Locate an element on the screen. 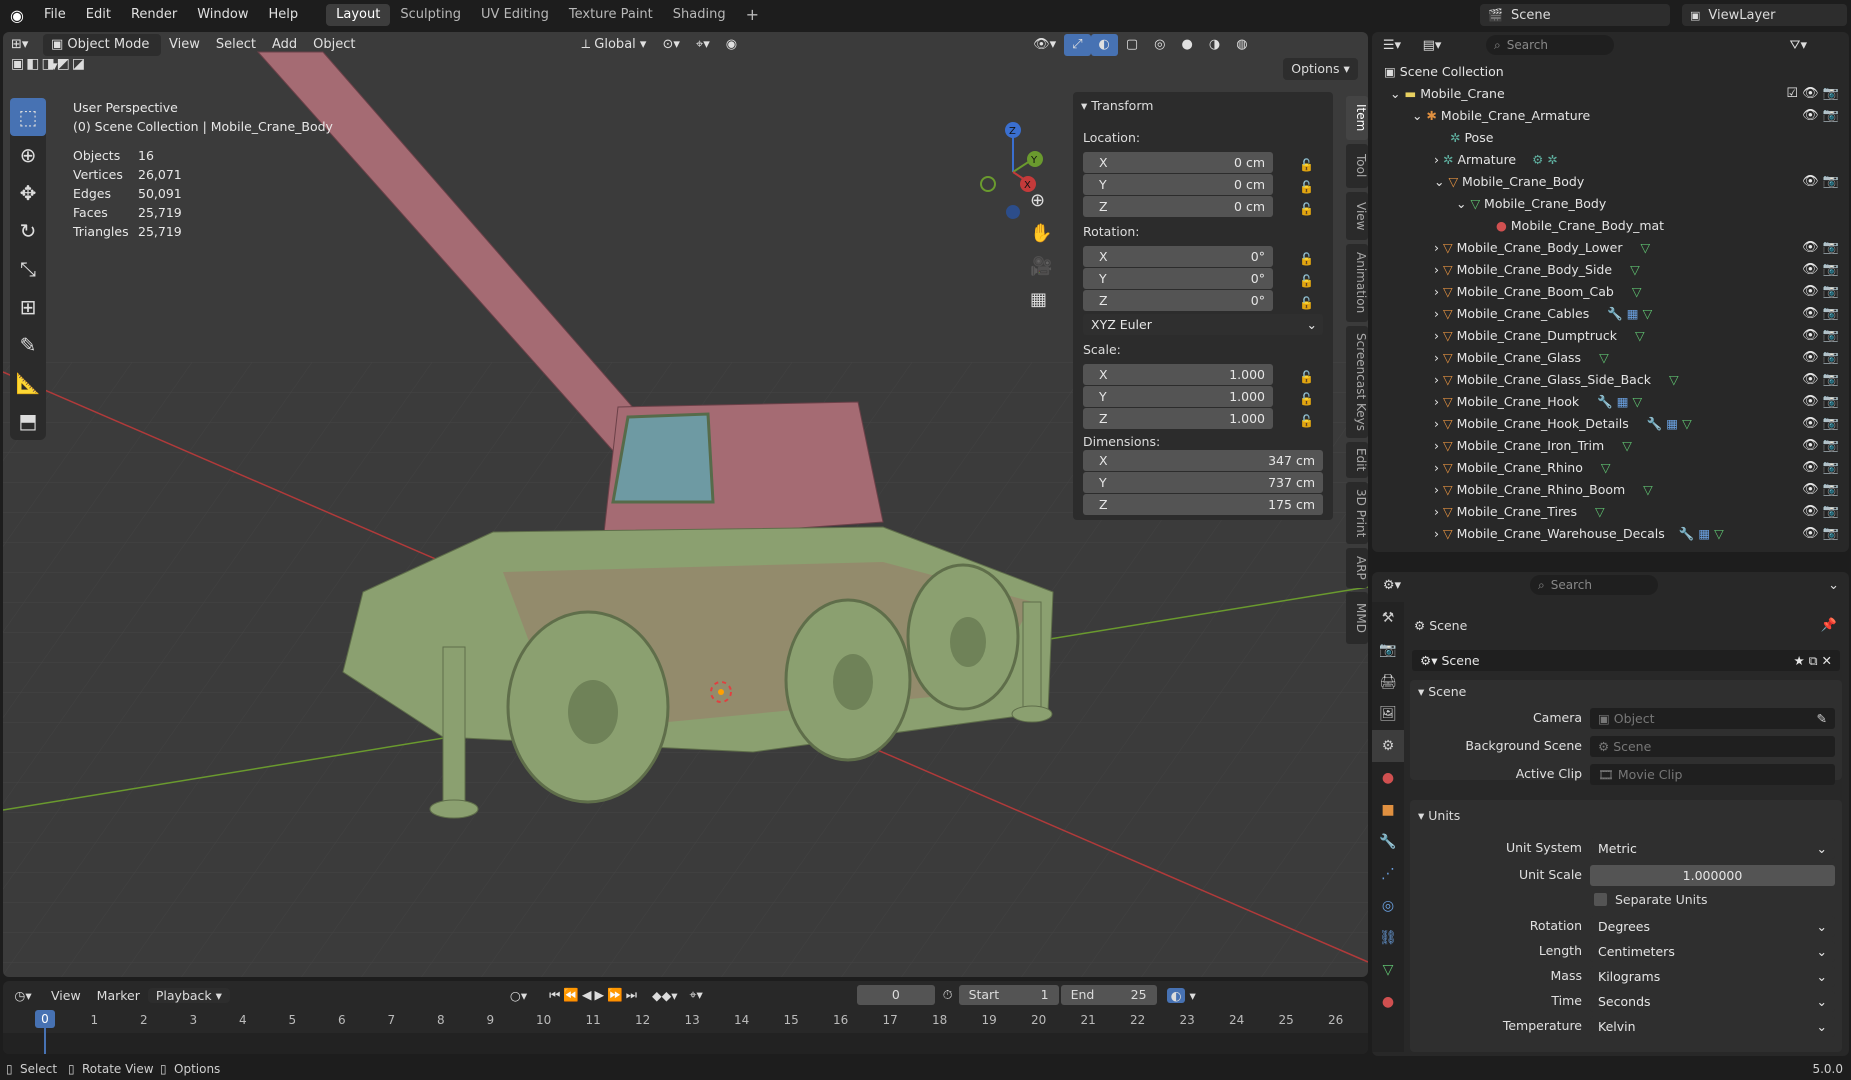 The image size is (1851, 1080). measure-tool-icon: 📐 is located at coordinates (28, 383).